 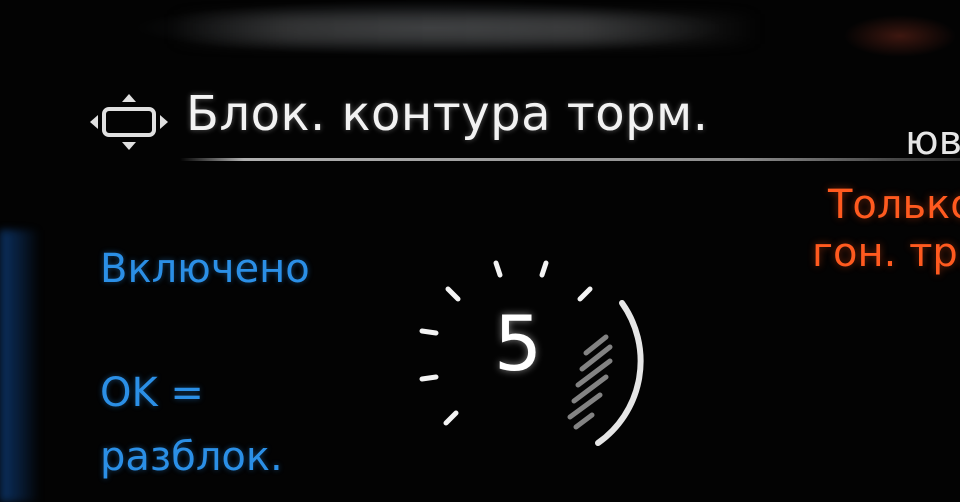 What do you see at coordinates (447, 114) in the screenshot?
I see `page-title: Блок. контура торм.` at bounding box center [447, 114].